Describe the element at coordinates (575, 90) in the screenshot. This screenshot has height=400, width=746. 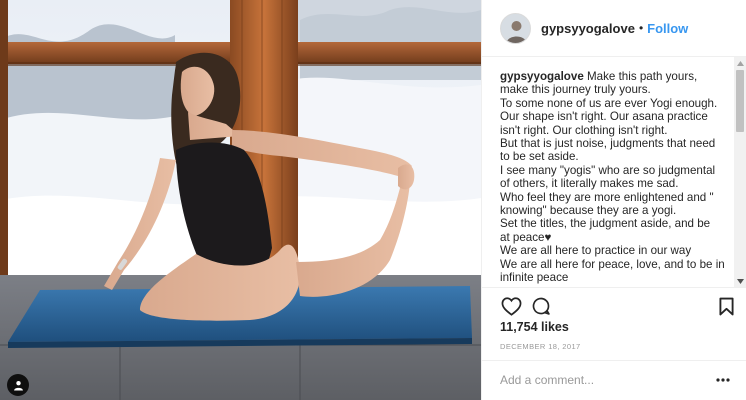
I see `caption-line: make this journey truly yours.` at that location.